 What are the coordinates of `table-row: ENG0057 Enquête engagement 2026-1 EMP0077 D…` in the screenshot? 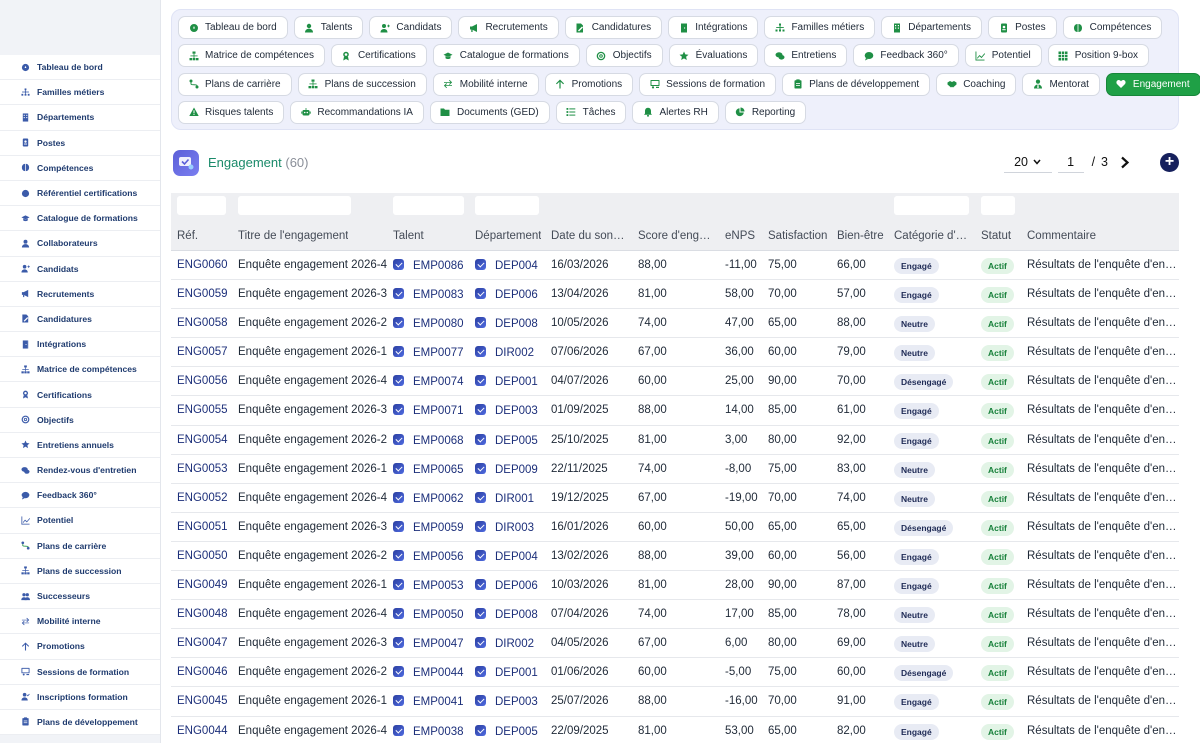 It's located at (675, 353).